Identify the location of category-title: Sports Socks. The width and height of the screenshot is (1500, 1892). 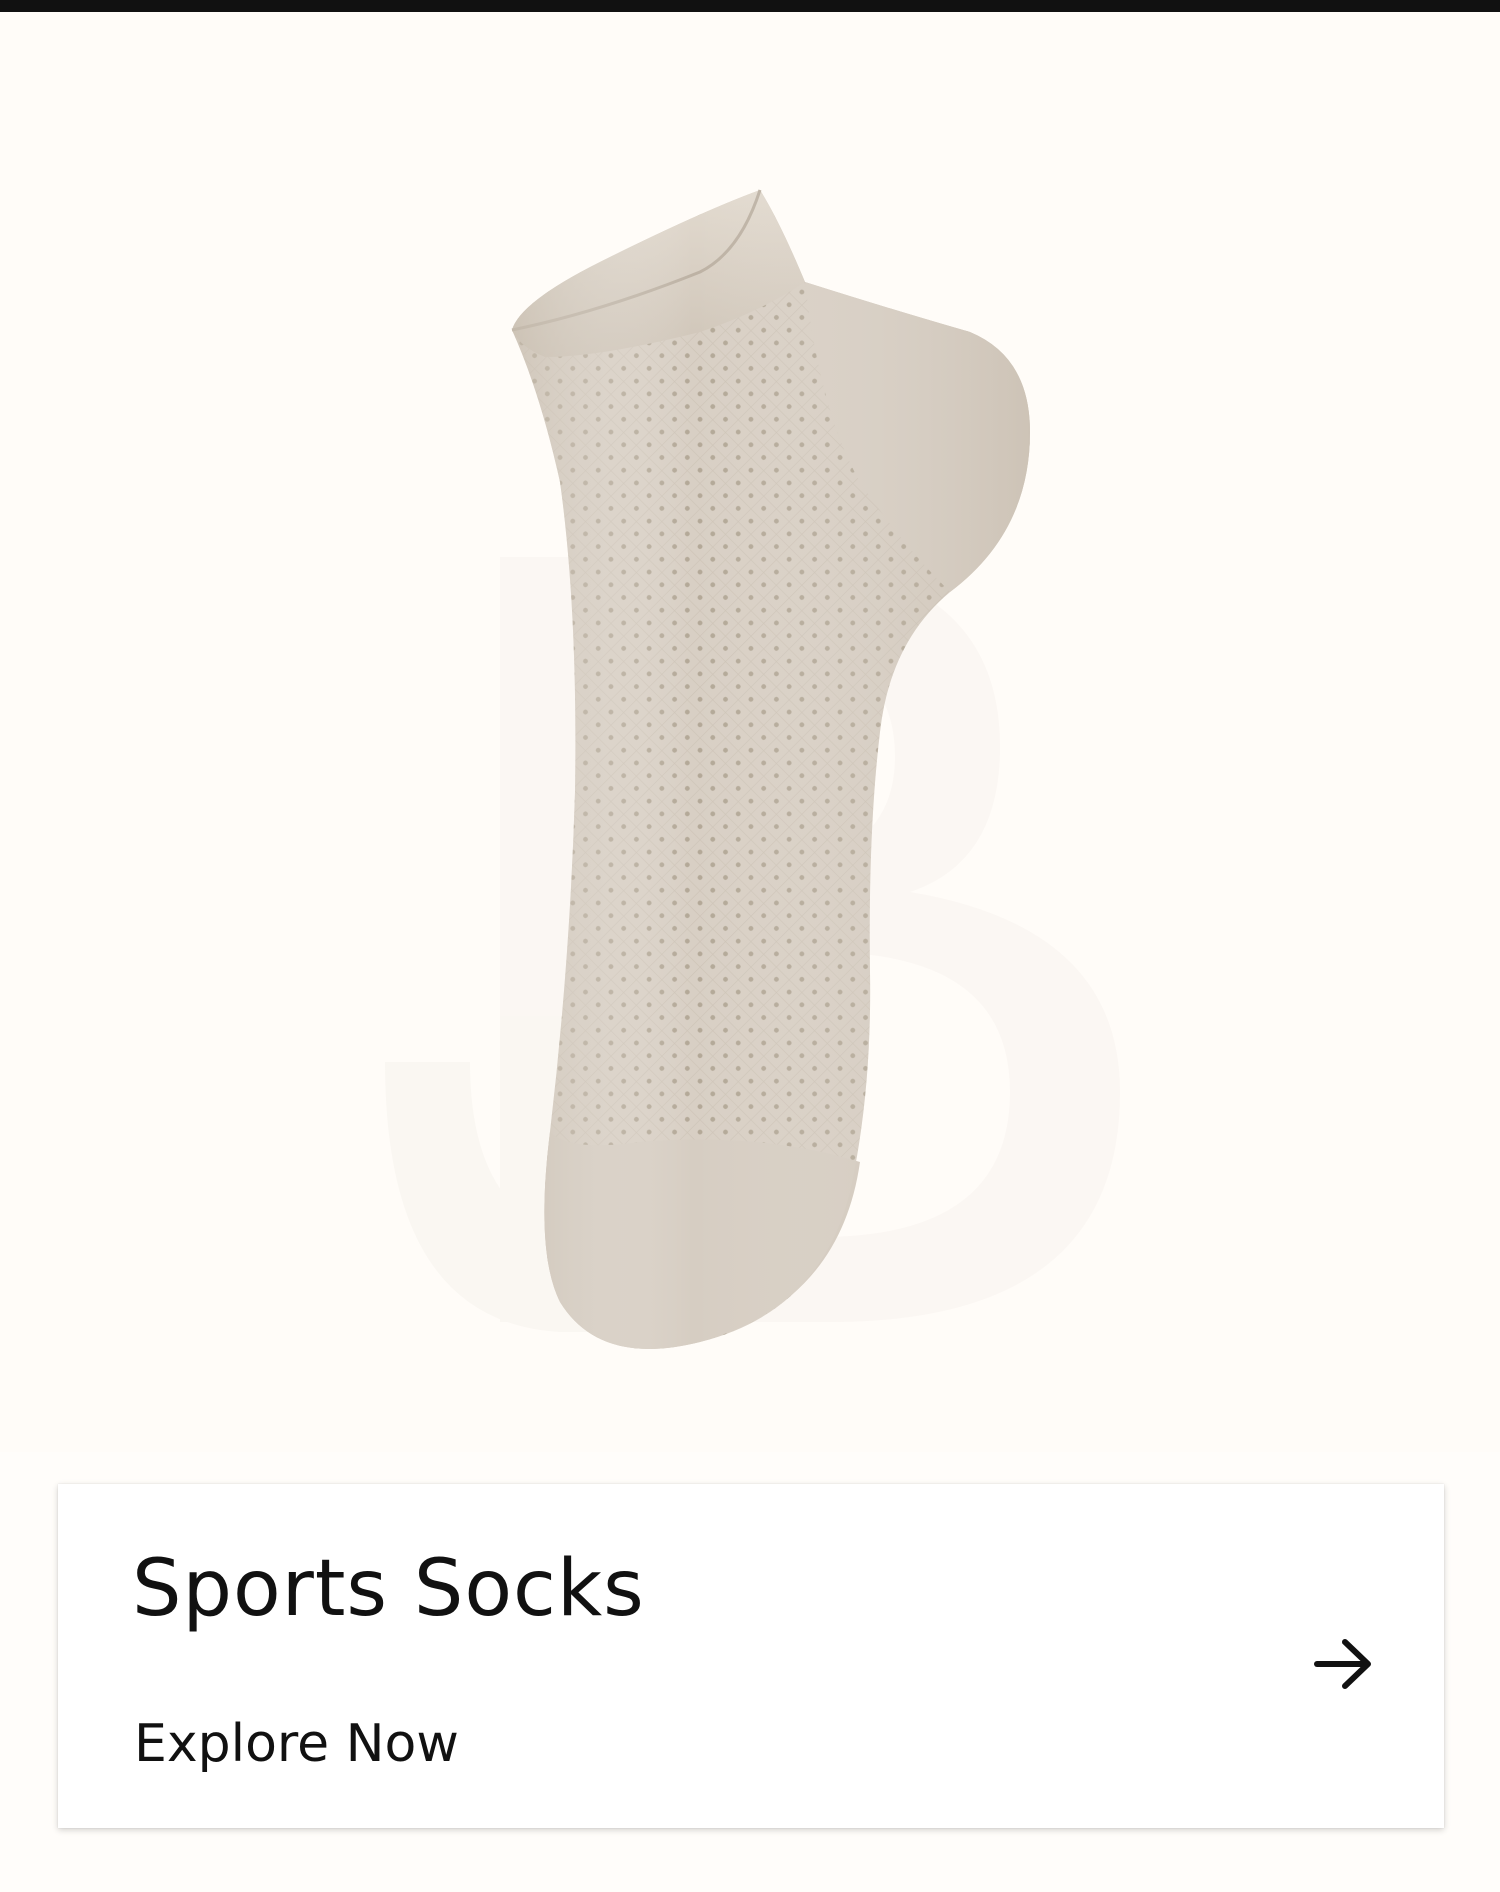
(388, 1589).